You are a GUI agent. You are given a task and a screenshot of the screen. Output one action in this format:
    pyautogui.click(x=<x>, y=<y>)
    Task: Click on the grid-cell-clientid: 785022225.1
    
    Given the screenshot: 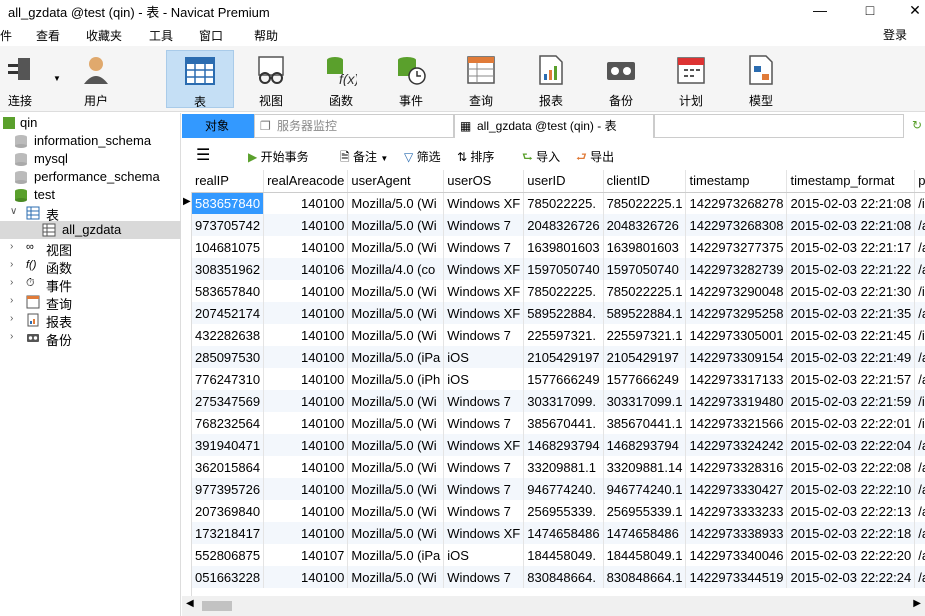 What is the action you would take?
    pyautogui.click(x=645, y=291)
    